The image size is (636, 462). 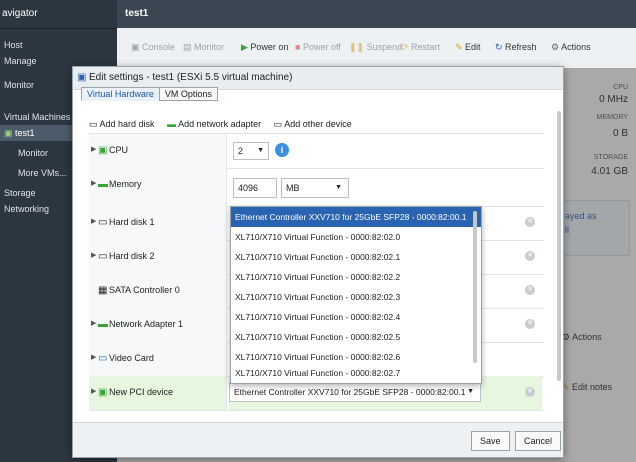 What do you see at coordinates (158, 393) in the screenshot?
I see `row-label-cell: ▶ ▣ New PCI device` at bounding box center [158, 393].